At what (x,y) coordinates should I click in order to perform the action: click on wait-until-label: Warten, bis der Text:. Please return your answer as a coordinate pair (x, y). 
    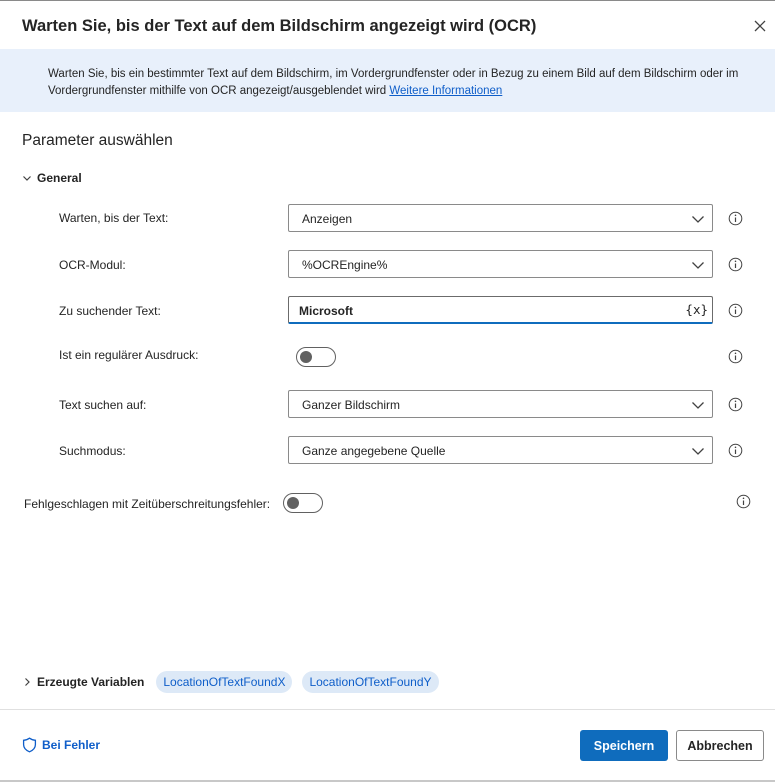
    Looking at the image, I should click on (114, 218).